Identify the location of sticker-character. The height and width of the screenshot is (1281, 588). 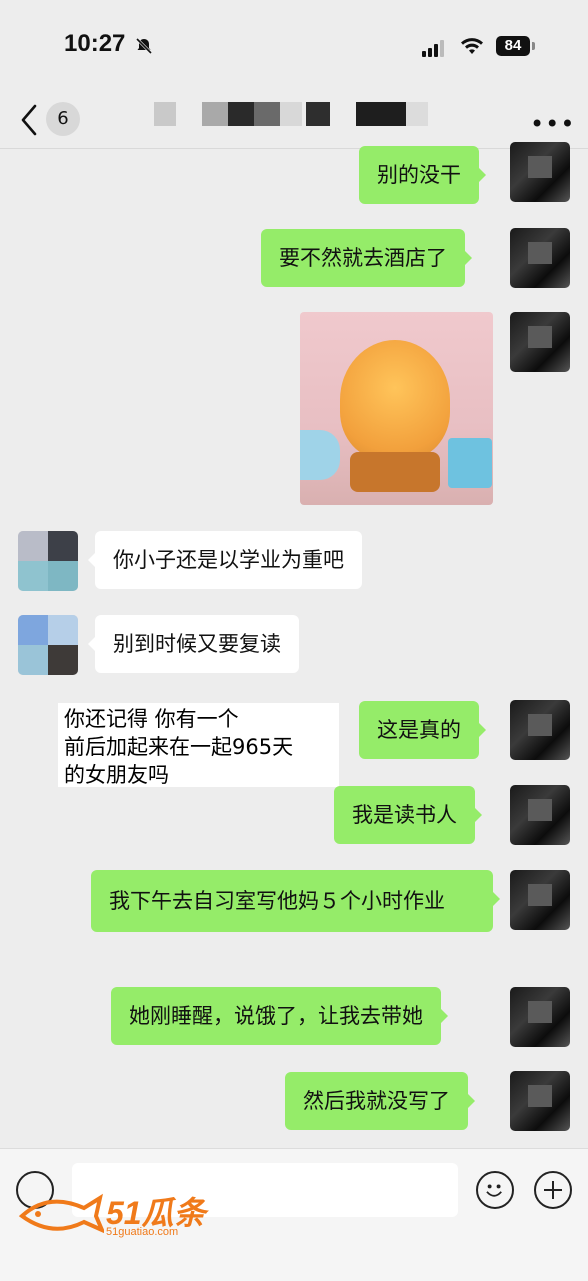
(395, 400).